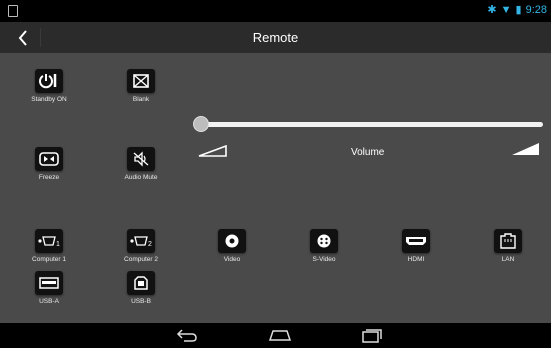  Describe the element at coordinates (150, 244) in the screenshot. I see `svg-text: 2` at that location.